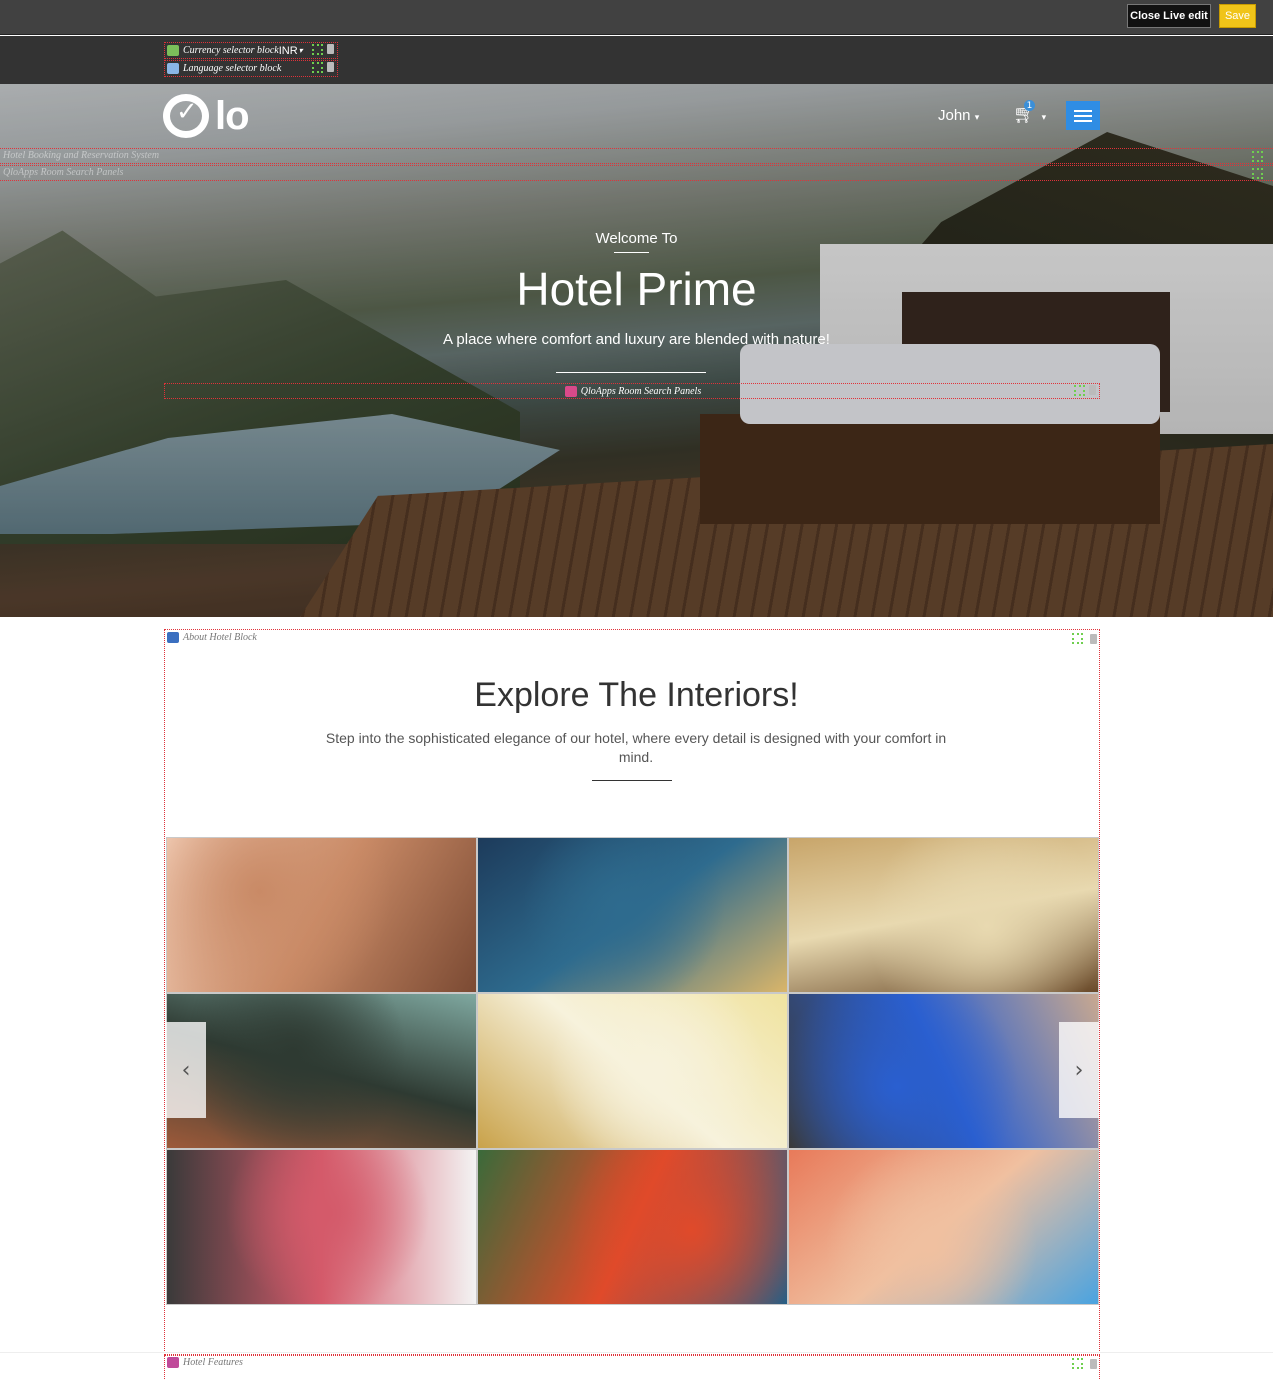  I want to click on gallery-image-sunset-window, so click(321, 915).